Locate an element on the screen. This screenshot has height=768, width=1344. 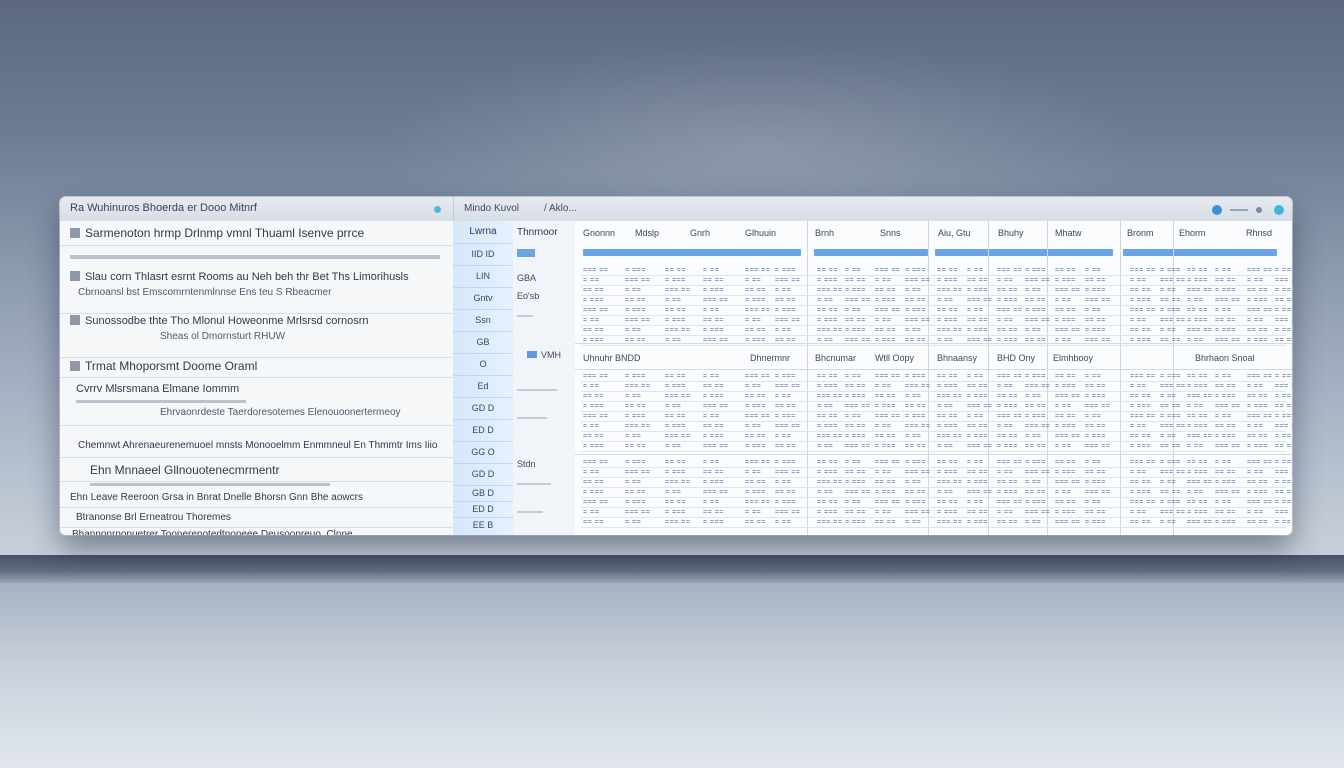
column-header: Aiu, Gtu is located at coordinates (954, 233).